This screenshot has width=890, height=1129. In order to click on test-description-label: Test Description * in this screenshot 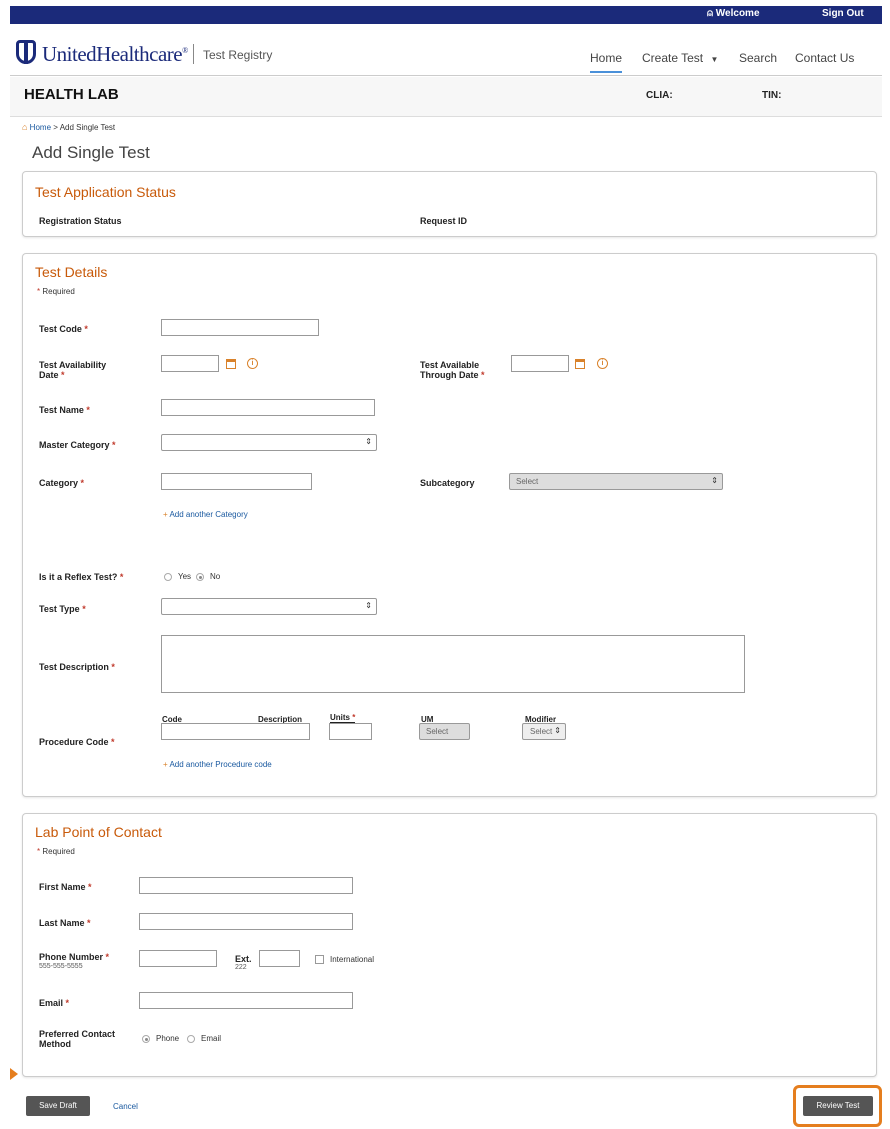, I will do `click(77, 667)`.